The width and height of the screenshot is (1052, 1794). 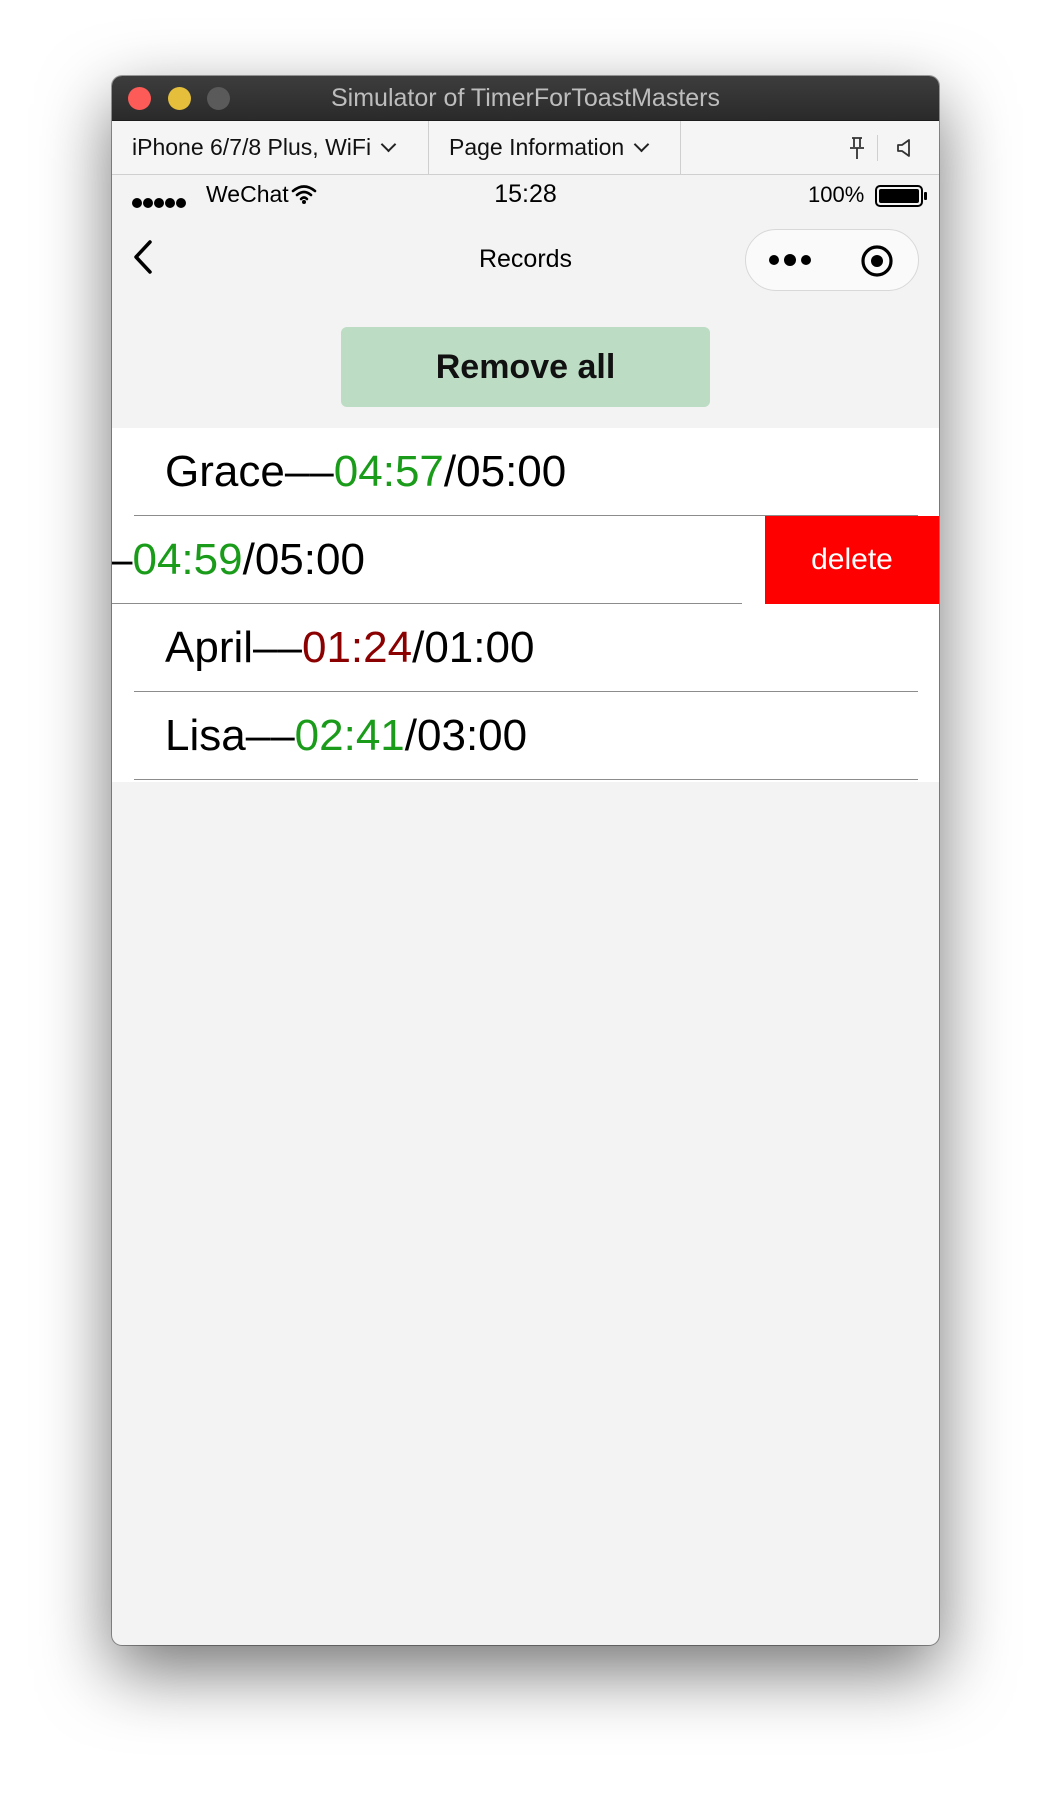 What do you see at coordinates (225, 471) in the screenshot?
I see `speaker-name: Grace` at bounding box center [225, 471].